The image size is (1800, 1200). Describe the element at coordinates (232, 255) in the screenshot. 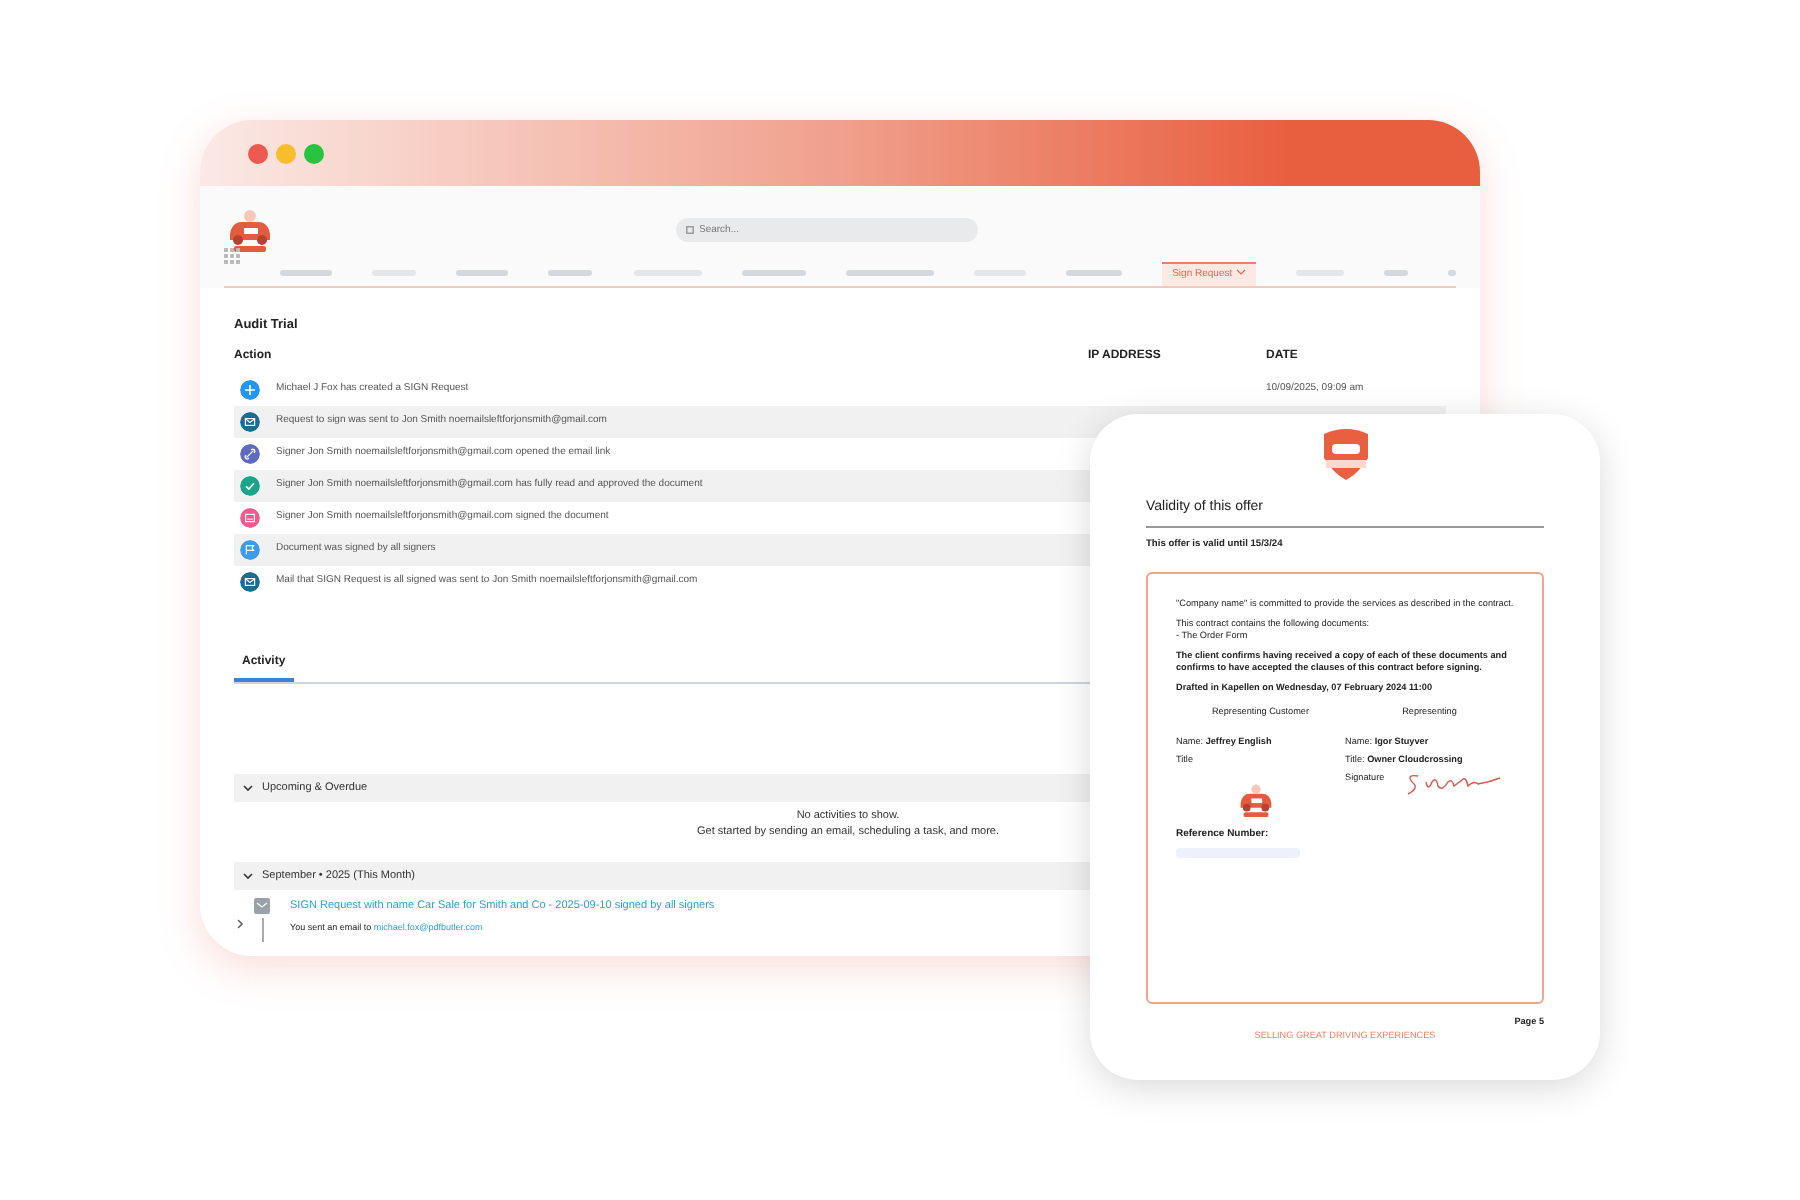

I see `apps-grid-icon` at that location.